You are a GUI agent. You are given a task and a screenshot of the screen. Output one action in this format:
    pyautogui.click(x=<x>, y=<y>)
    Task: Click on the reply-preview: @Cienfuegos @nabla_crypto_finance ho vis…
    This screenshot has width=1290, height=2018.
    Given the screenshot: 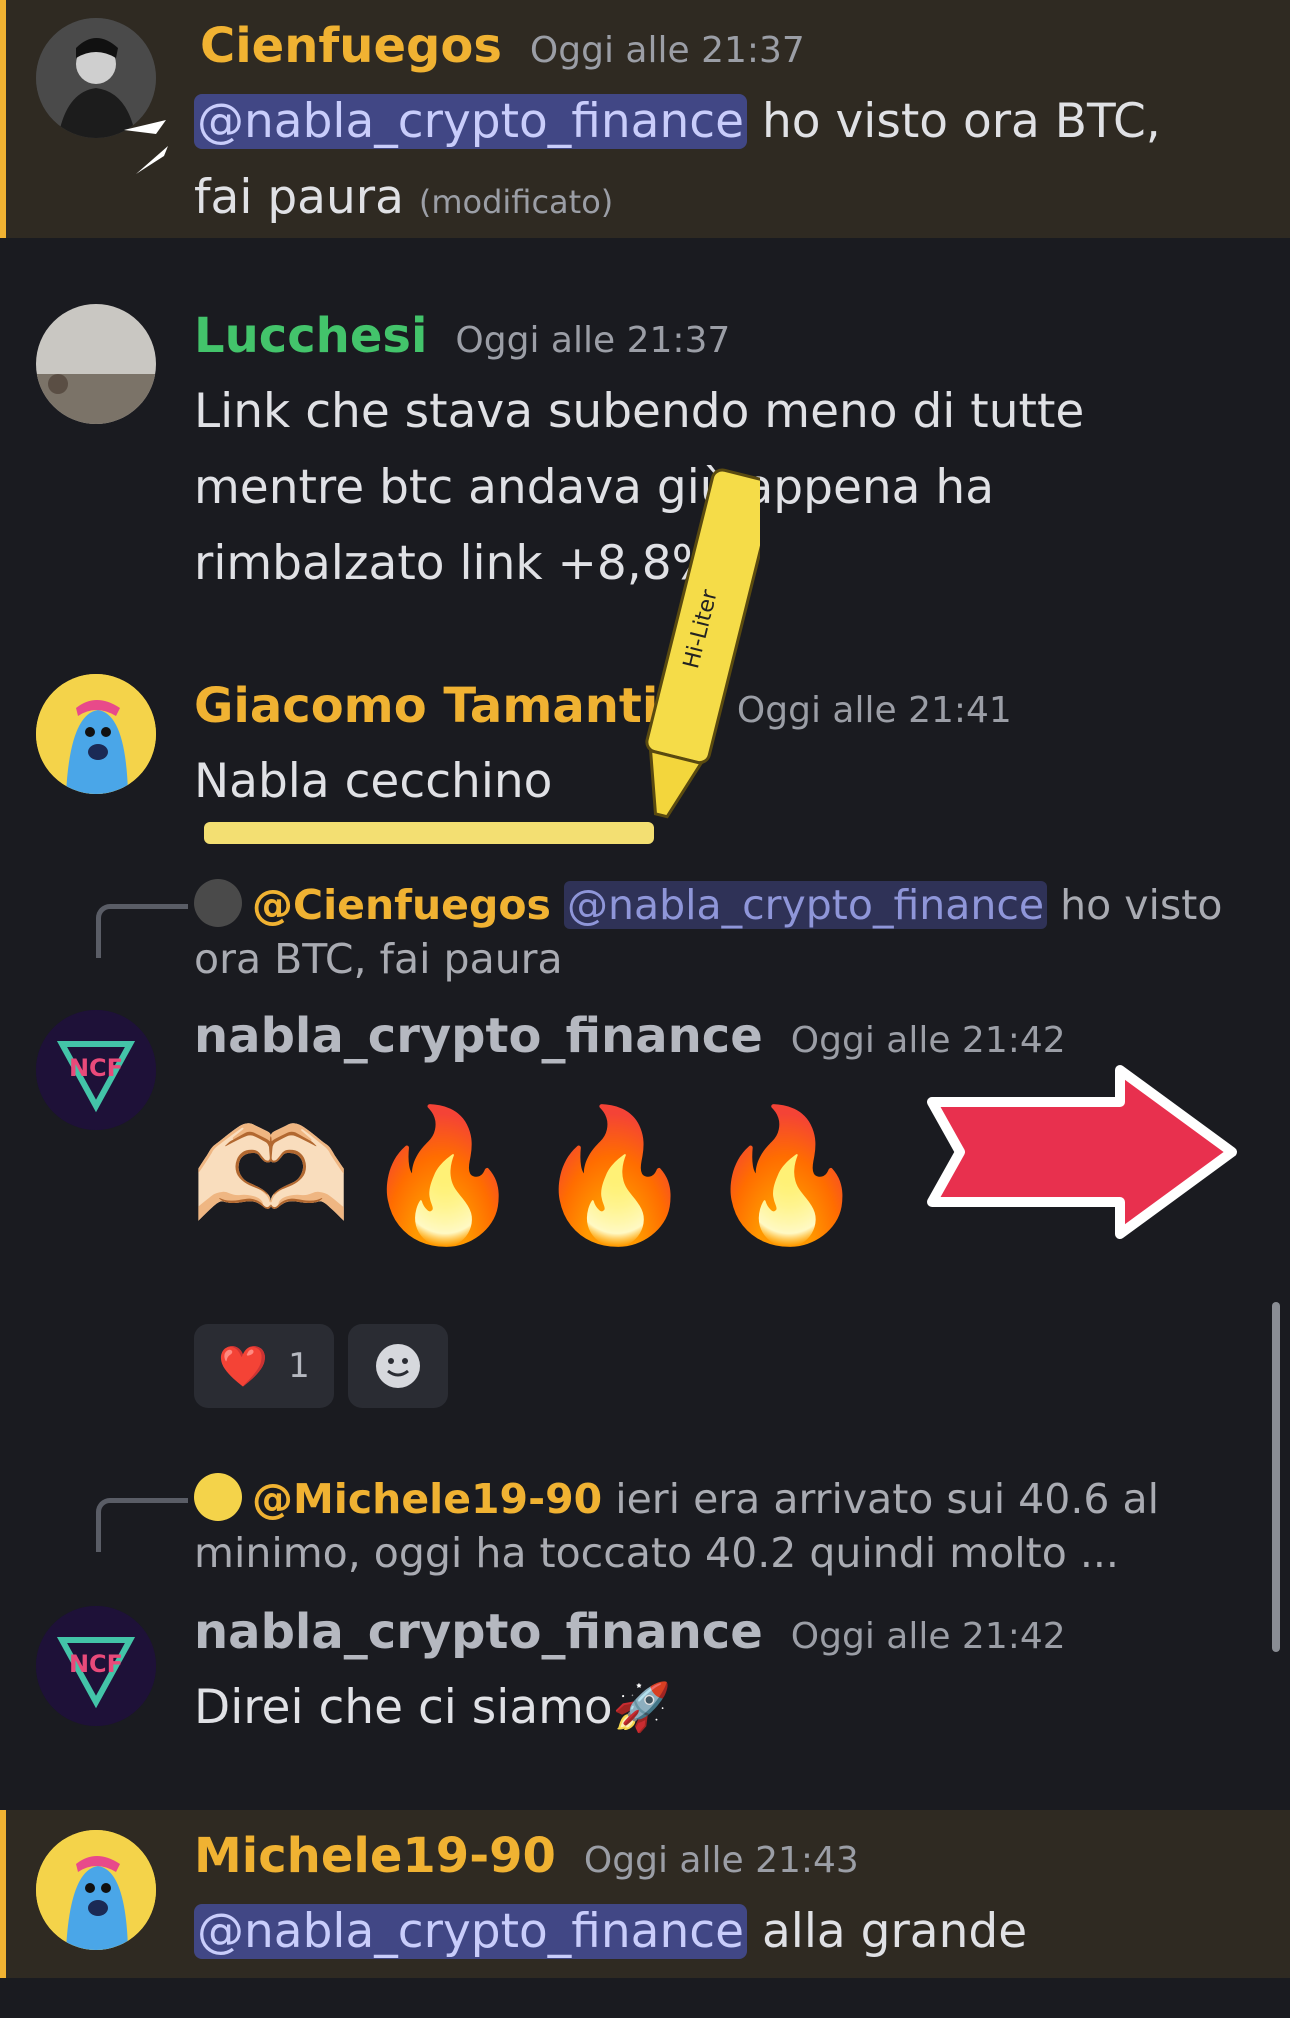 What is the action you would take?
    pyautogui.click(x=712, y=932)
    